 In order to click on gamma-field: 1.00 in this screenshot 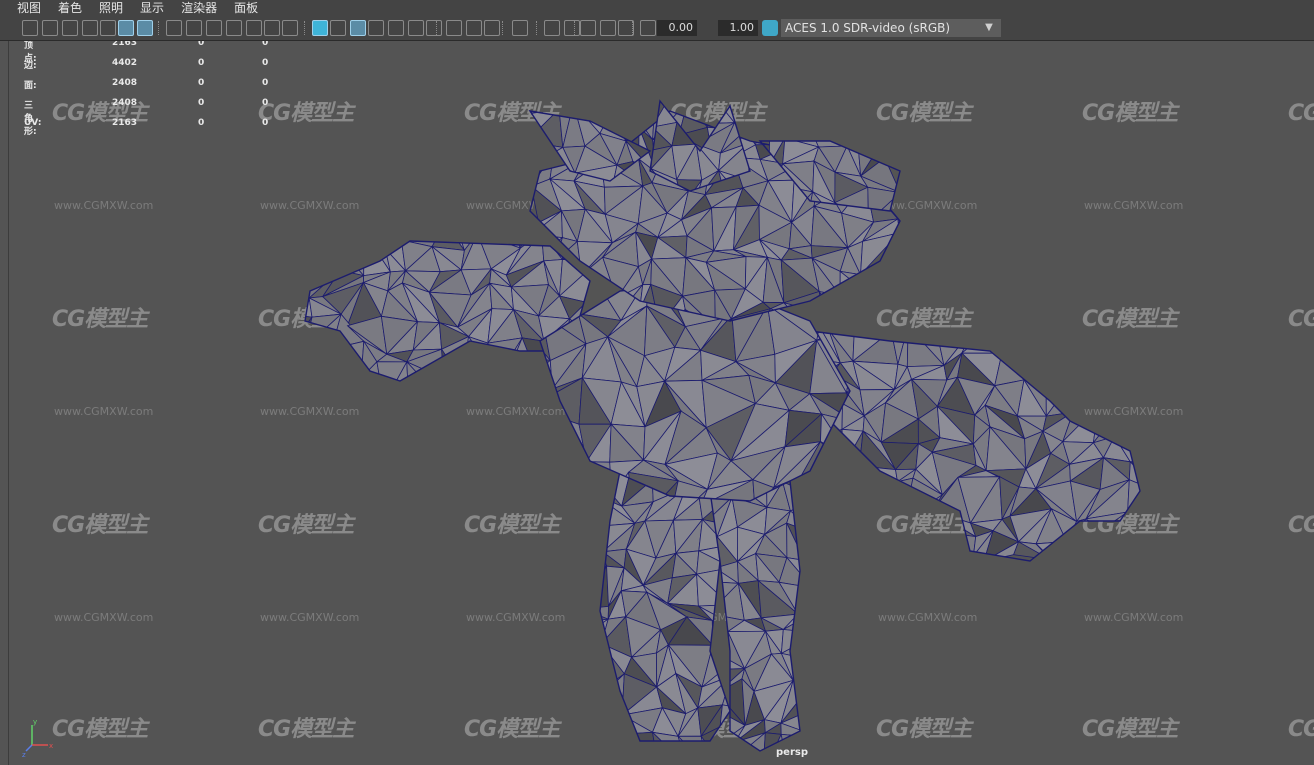, I will do `click(738, 28)`.